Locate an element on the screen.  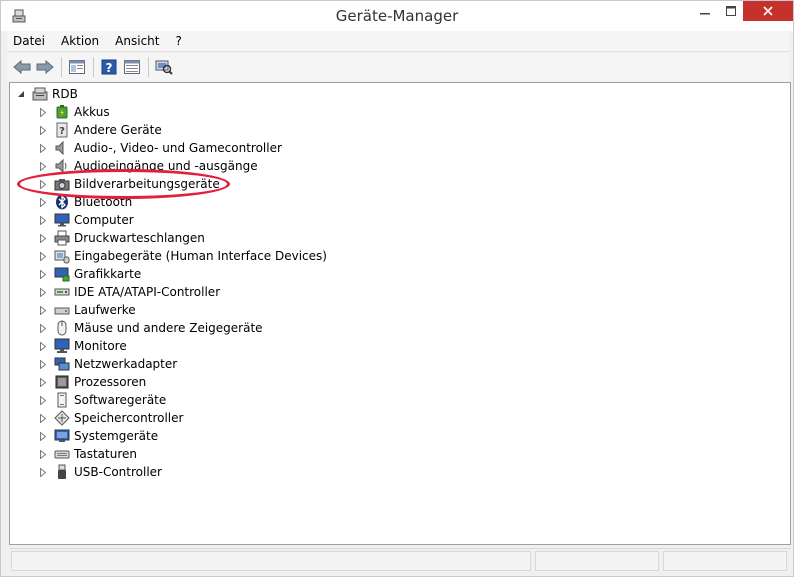
drive-icon is located at coordinates (62, 310).